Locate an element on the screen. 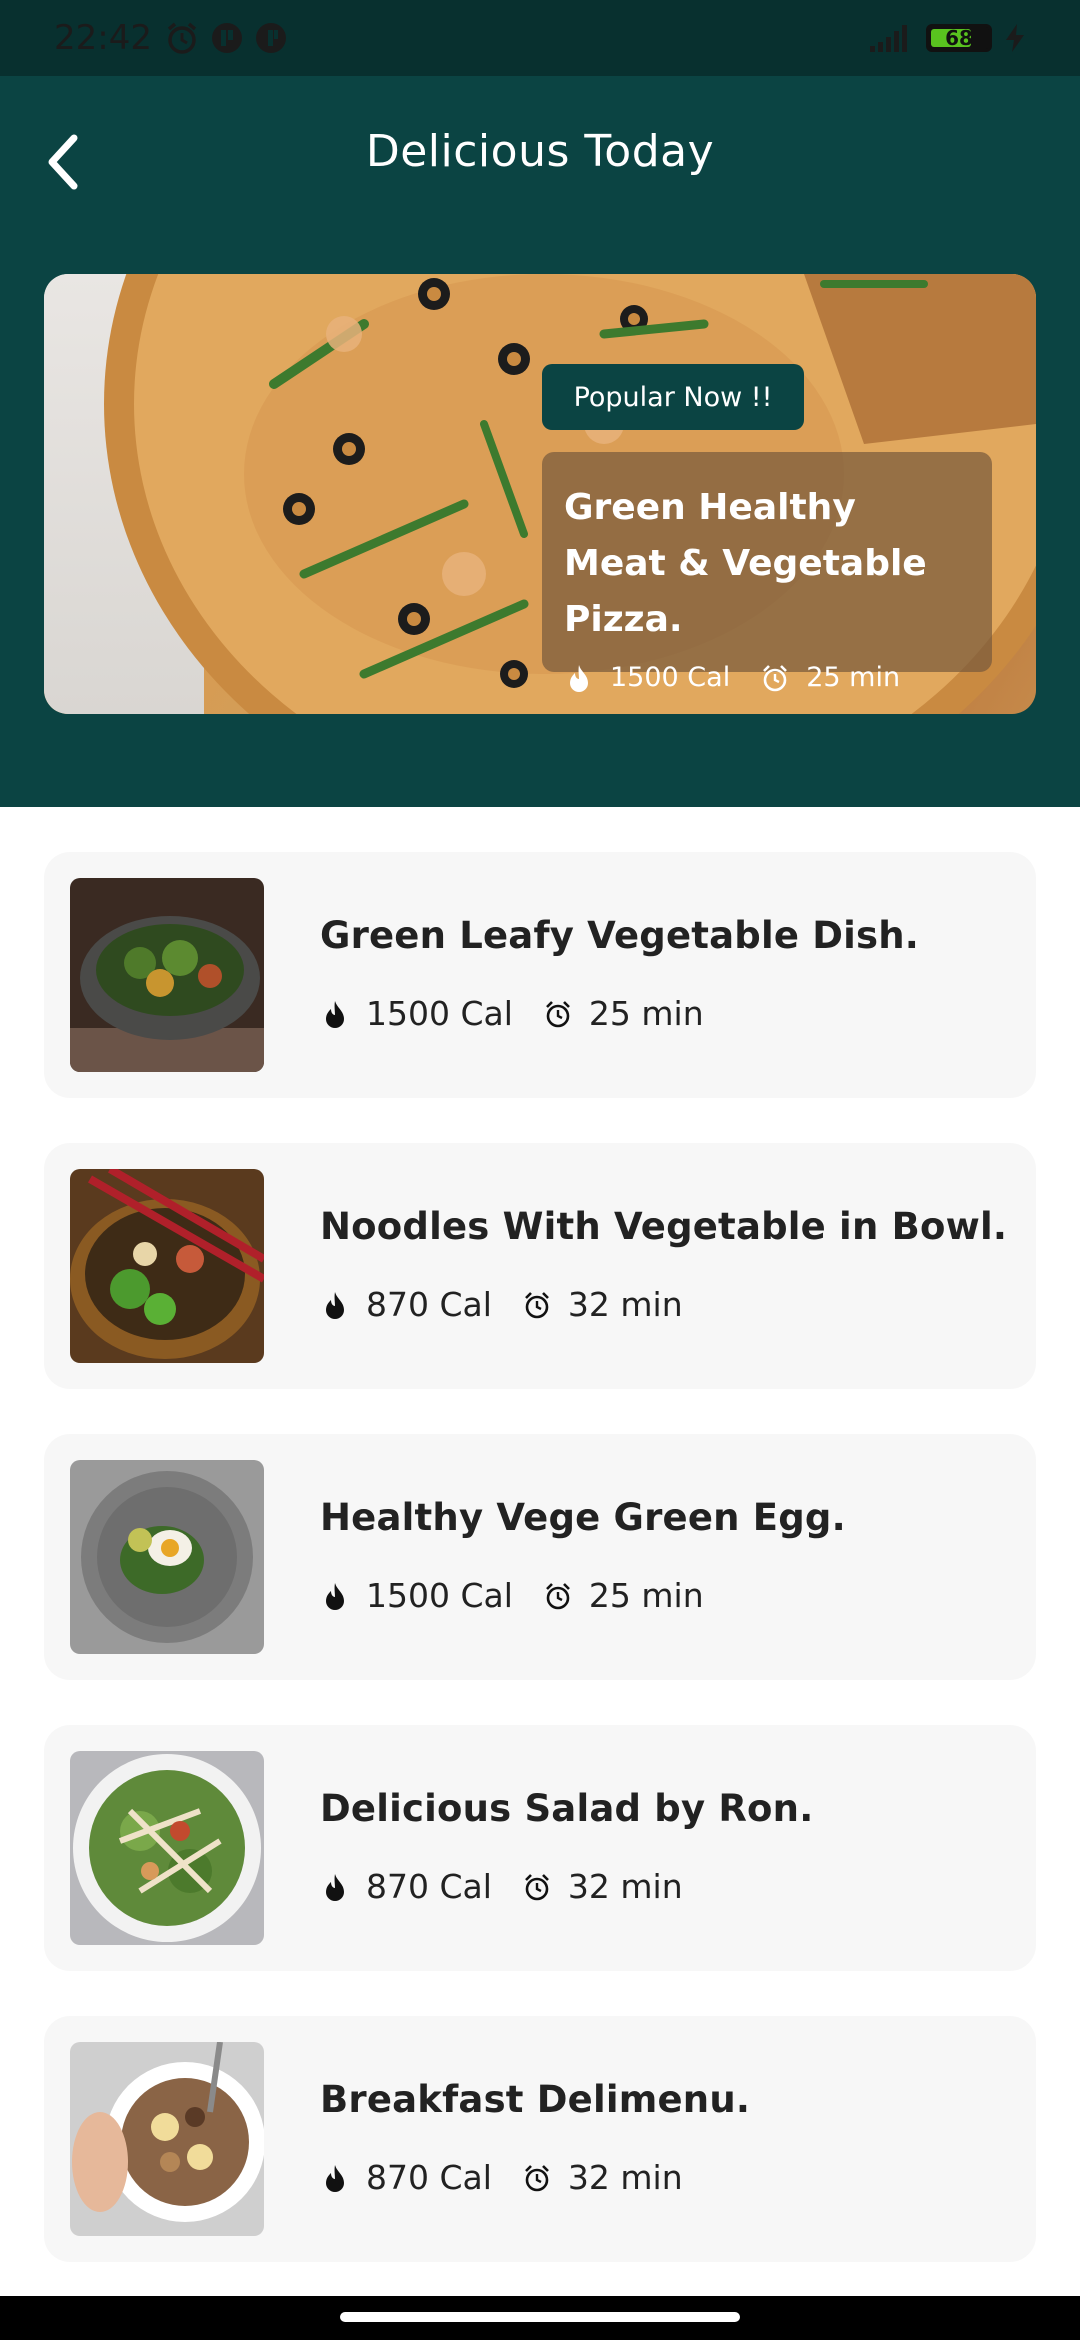 Image resolution: width=1080 pixels, height=2340 pixels. recipe-card: Delicious Salad by Ron. 870 Cal 32 min is located at coordinates (540, 1848).